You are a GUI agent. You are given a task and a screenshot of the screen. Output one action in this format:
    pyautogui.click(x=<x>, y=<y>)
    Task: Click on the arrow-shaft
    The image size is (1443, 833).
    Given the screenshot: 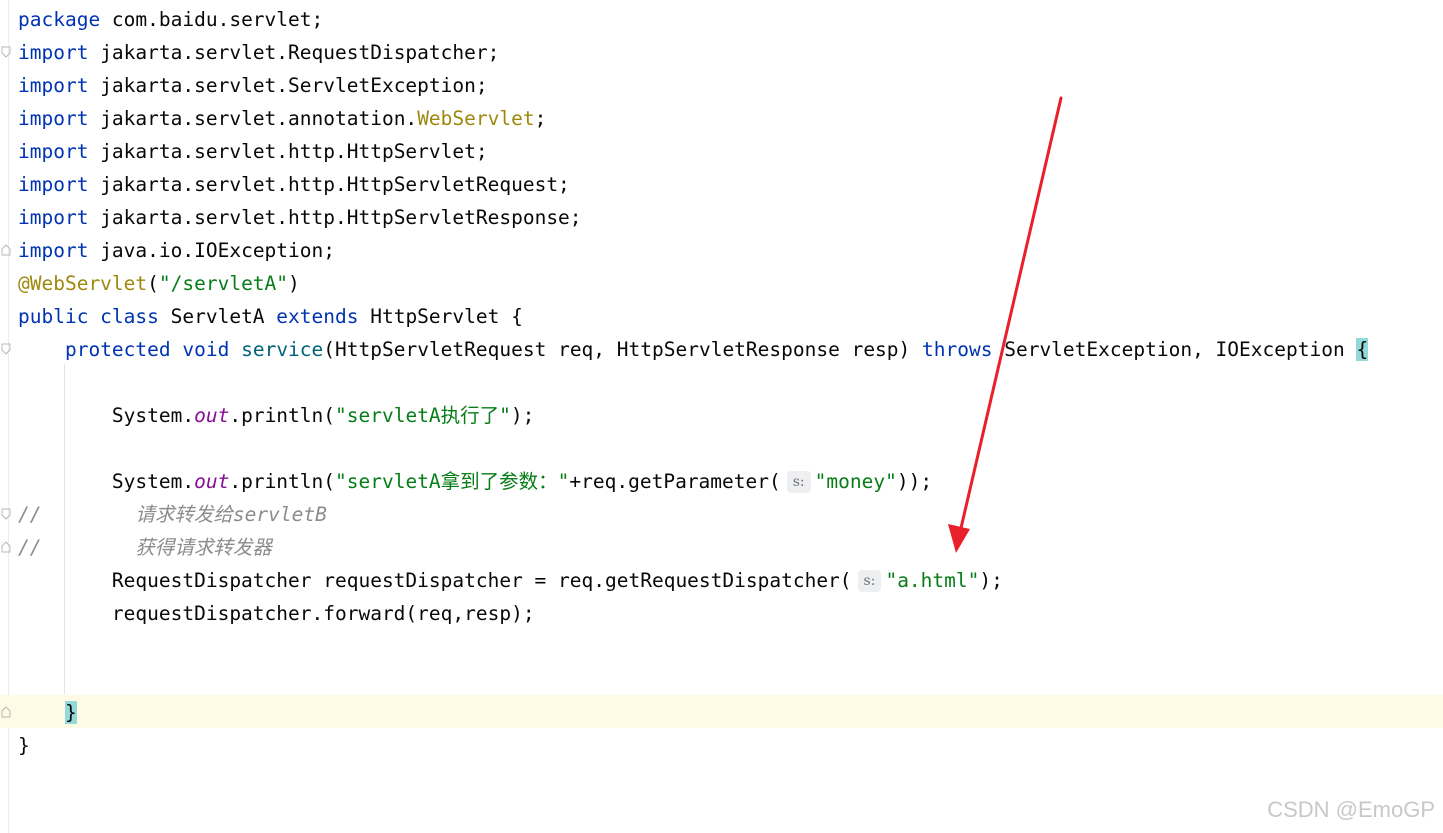 What is the action you would take?
    pyautogui.click(x=1011, y=313)
    